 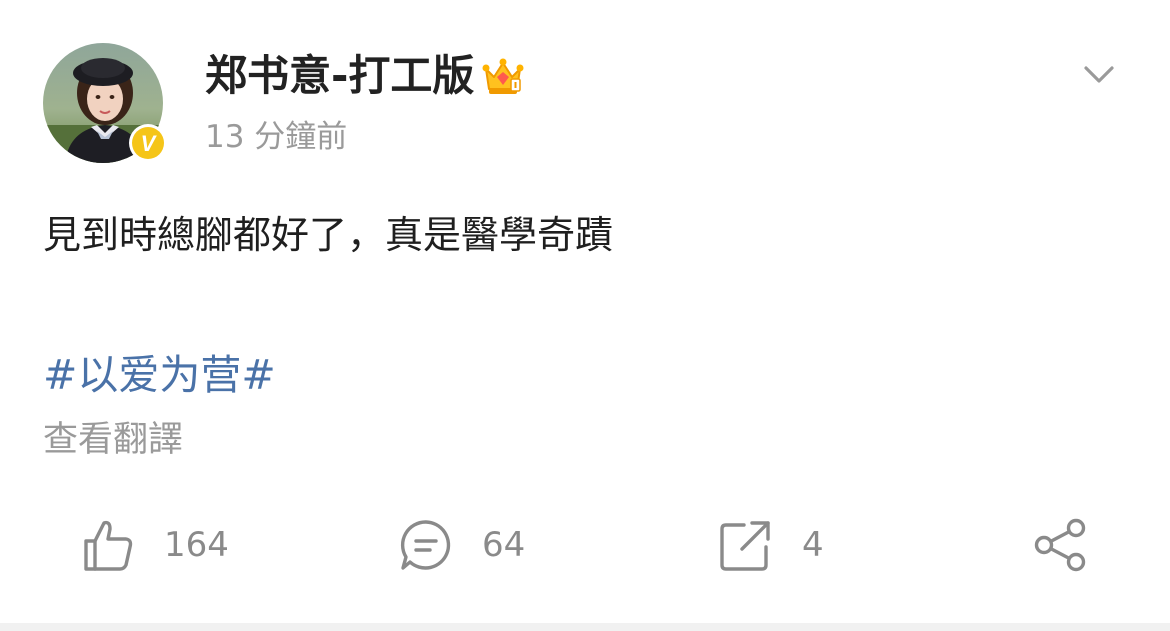 What do you see at coordinates (461, 545) in the screenshot?
I see `comment-button: 64` at bounding box center [461, 545].